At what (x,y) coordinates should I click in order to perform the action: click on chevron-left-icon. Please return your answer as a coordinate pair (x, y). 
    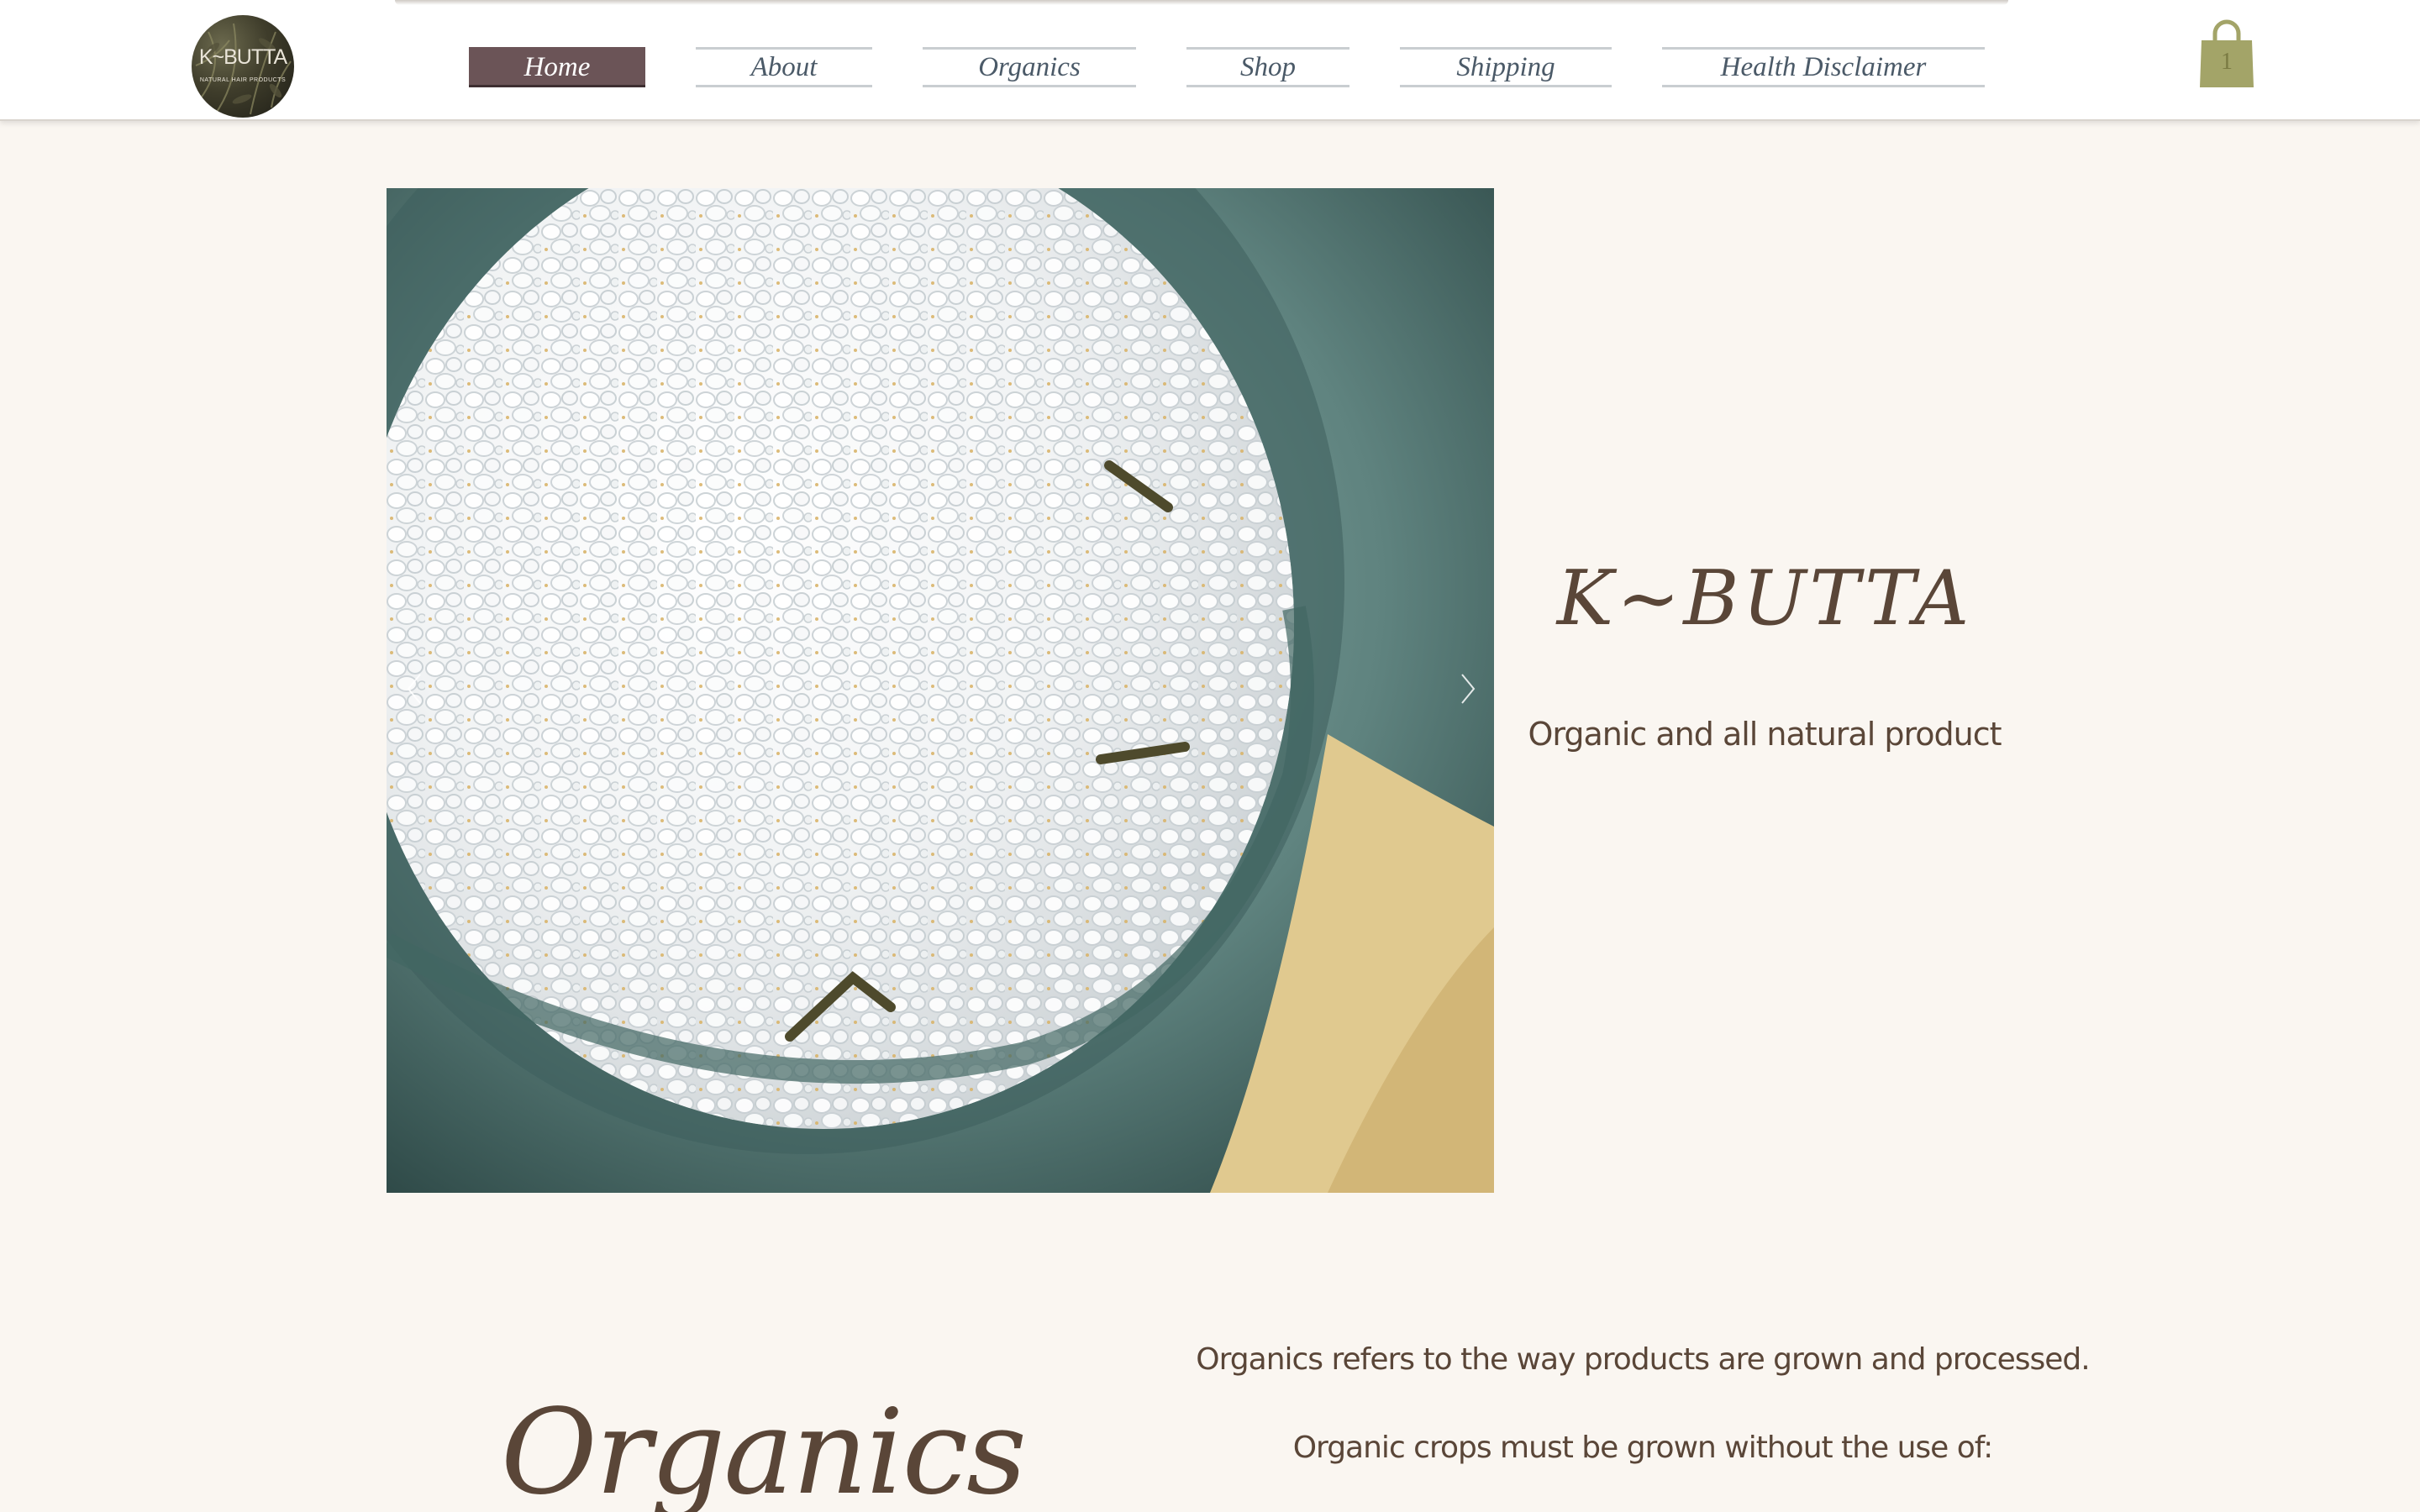
    Looking at the image, I should click on (414, 689).